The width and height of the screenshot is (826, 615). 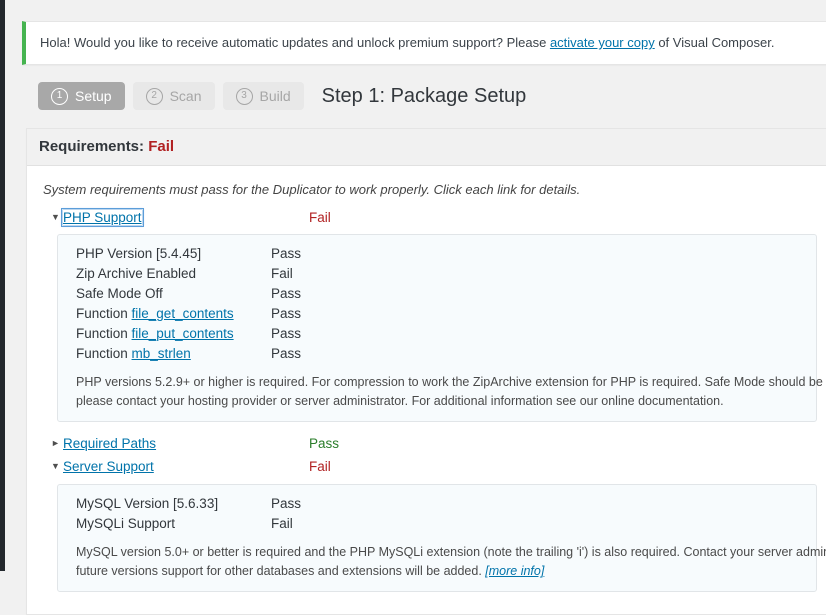 I want to click on list-item: MySQLi Support Fail, so click(x=437, y=524).